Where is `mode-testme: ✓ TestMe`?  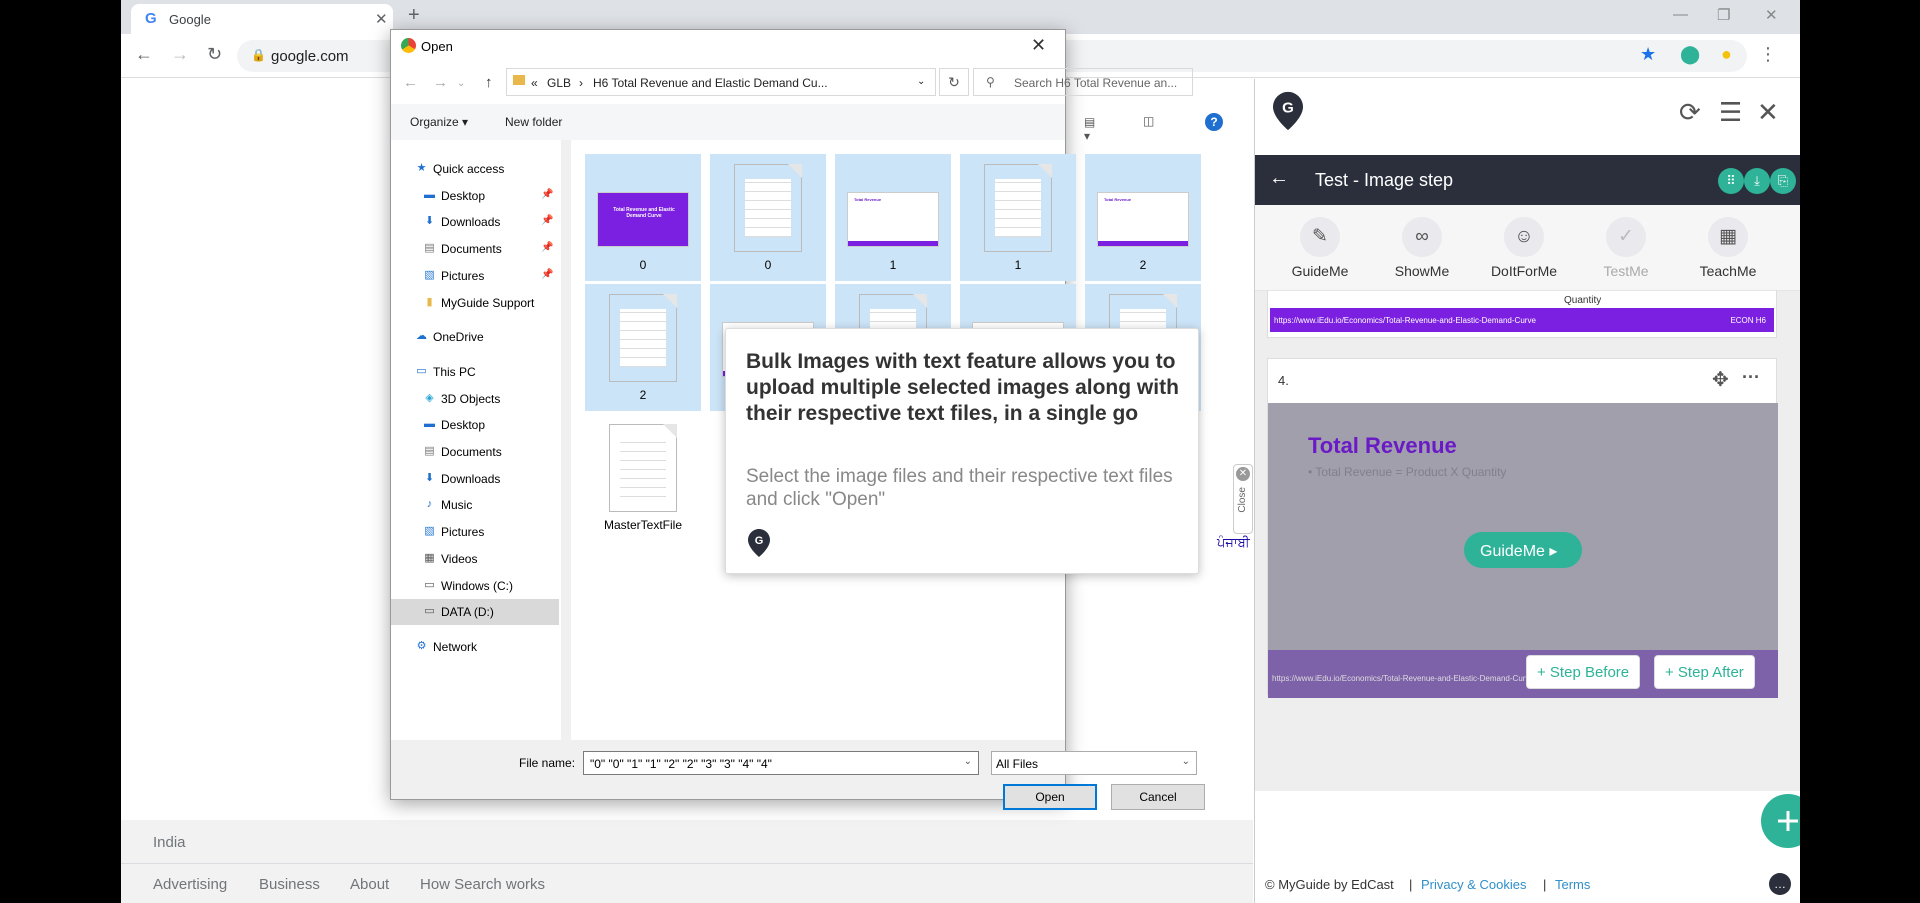 mode-testme: ✓ TestMe is located at coordinates (1626, 248).